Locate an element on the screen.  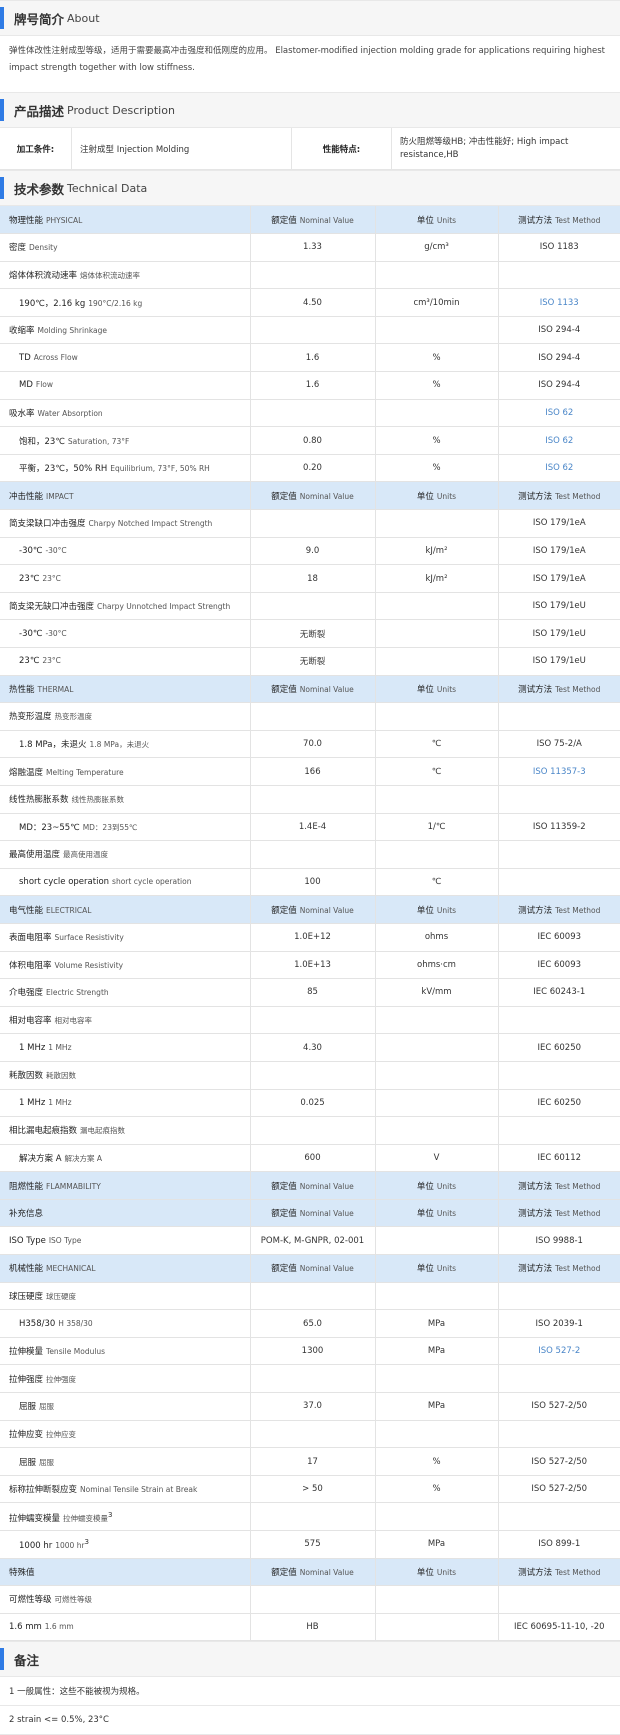
property-row: 1000 hr 1000 hr3 575 MPa ISO 899-1 is located at coordinates (310, 1544).